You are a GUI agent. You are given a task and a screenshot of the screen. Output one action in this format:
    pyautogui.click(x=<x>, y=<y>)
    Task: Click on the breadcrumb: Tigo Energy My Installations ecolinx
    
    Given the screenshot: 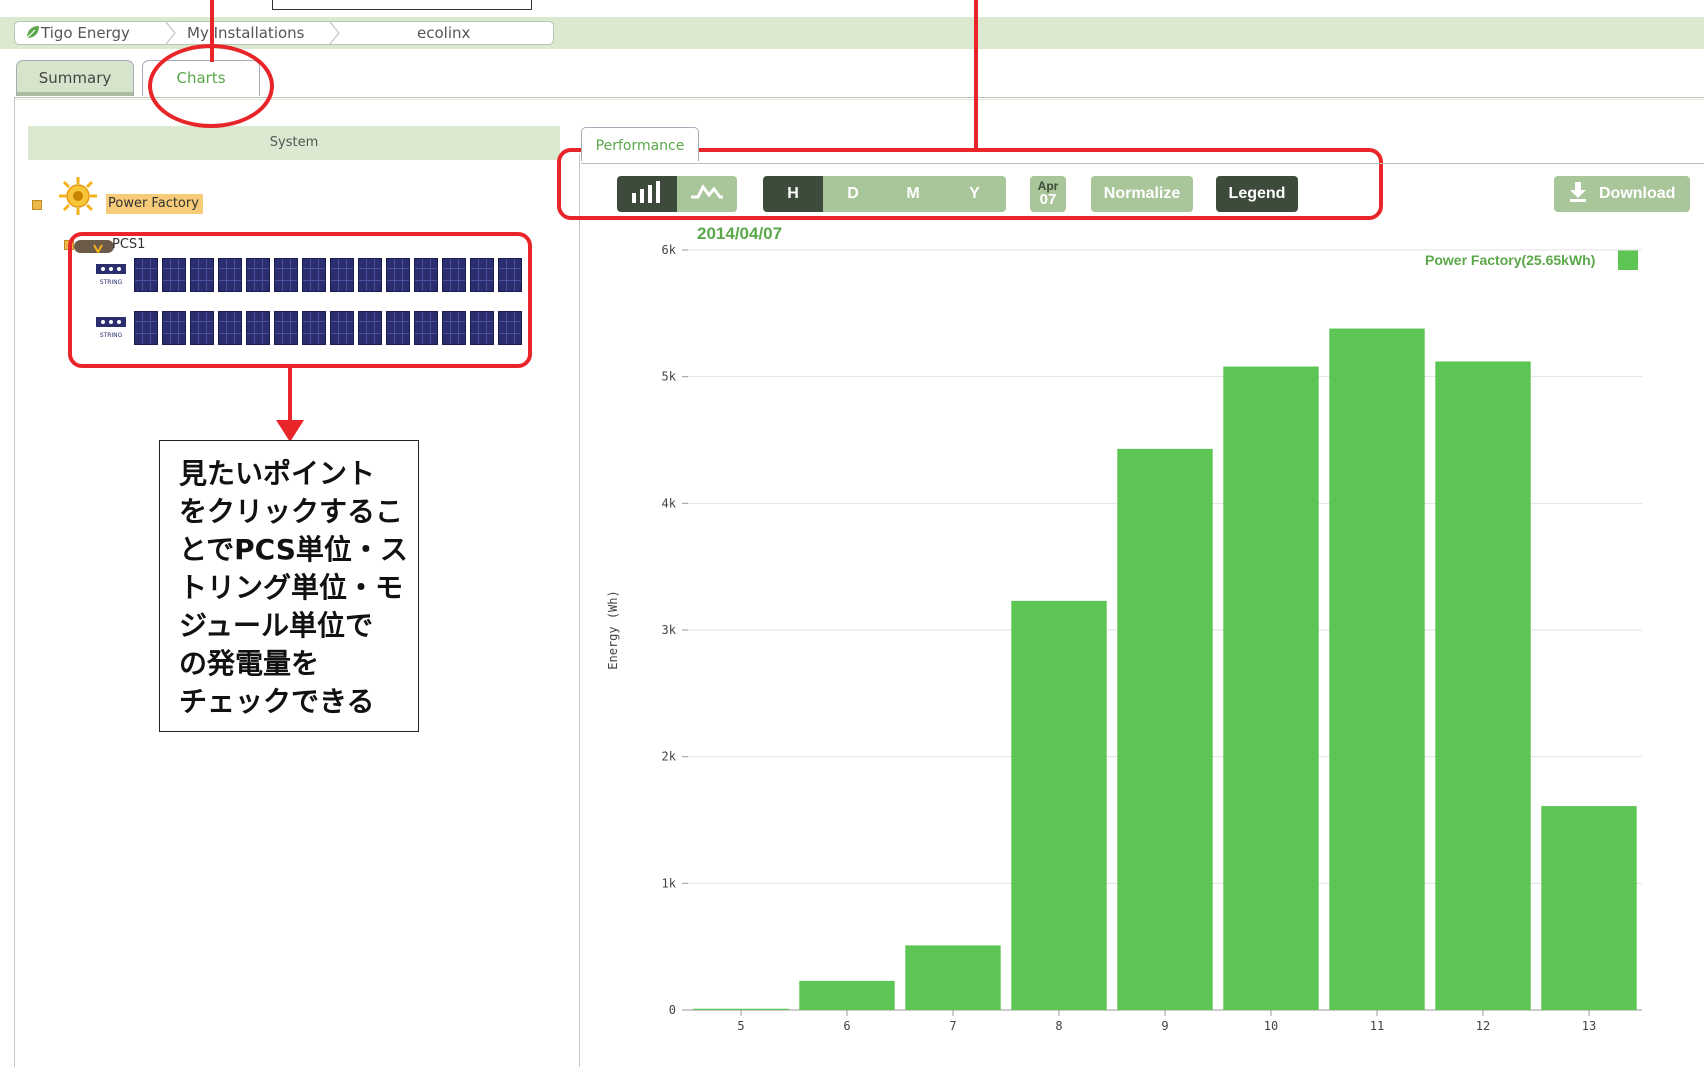 What is the action you would take?
    pyautogui.click(x=284, y=33)
    